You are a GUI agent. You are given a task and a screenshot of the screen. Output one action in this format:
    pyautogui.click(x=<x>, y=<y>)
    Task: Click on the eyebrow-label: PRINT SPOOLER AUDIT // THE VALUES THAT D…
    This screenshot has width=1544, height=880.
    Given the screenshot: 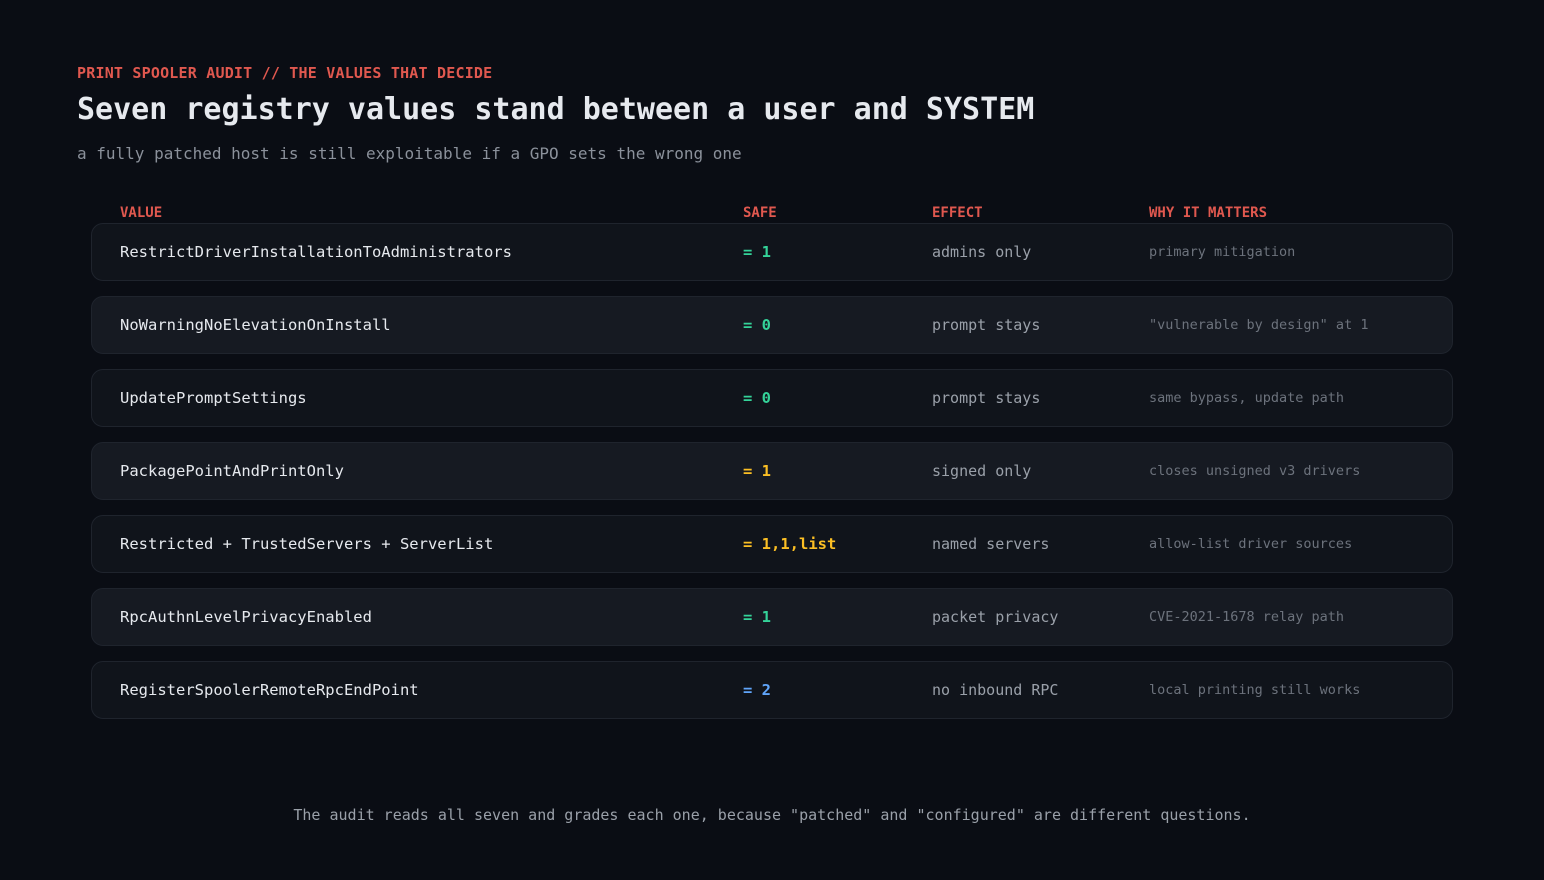 What is the action you would take?
    pyautogui.click(x=285, y=73)
    